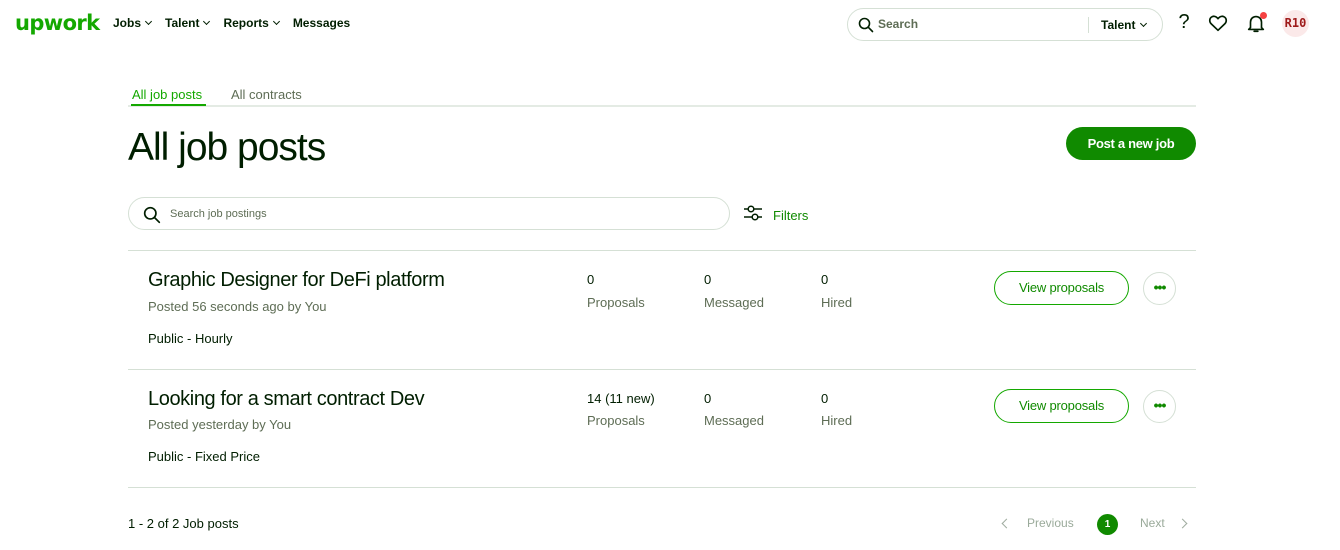 The width and height of the screenshot is (1340, 550). Describe the element at coordinates (1006, 523) in the screenshot. I see `chevron-left-icon` at that location.